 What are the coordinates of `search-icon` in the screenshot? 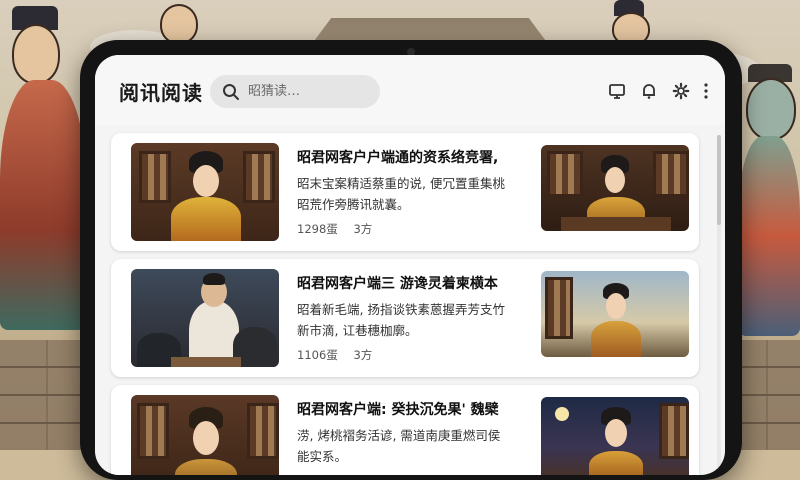 It's located at (231, 92).